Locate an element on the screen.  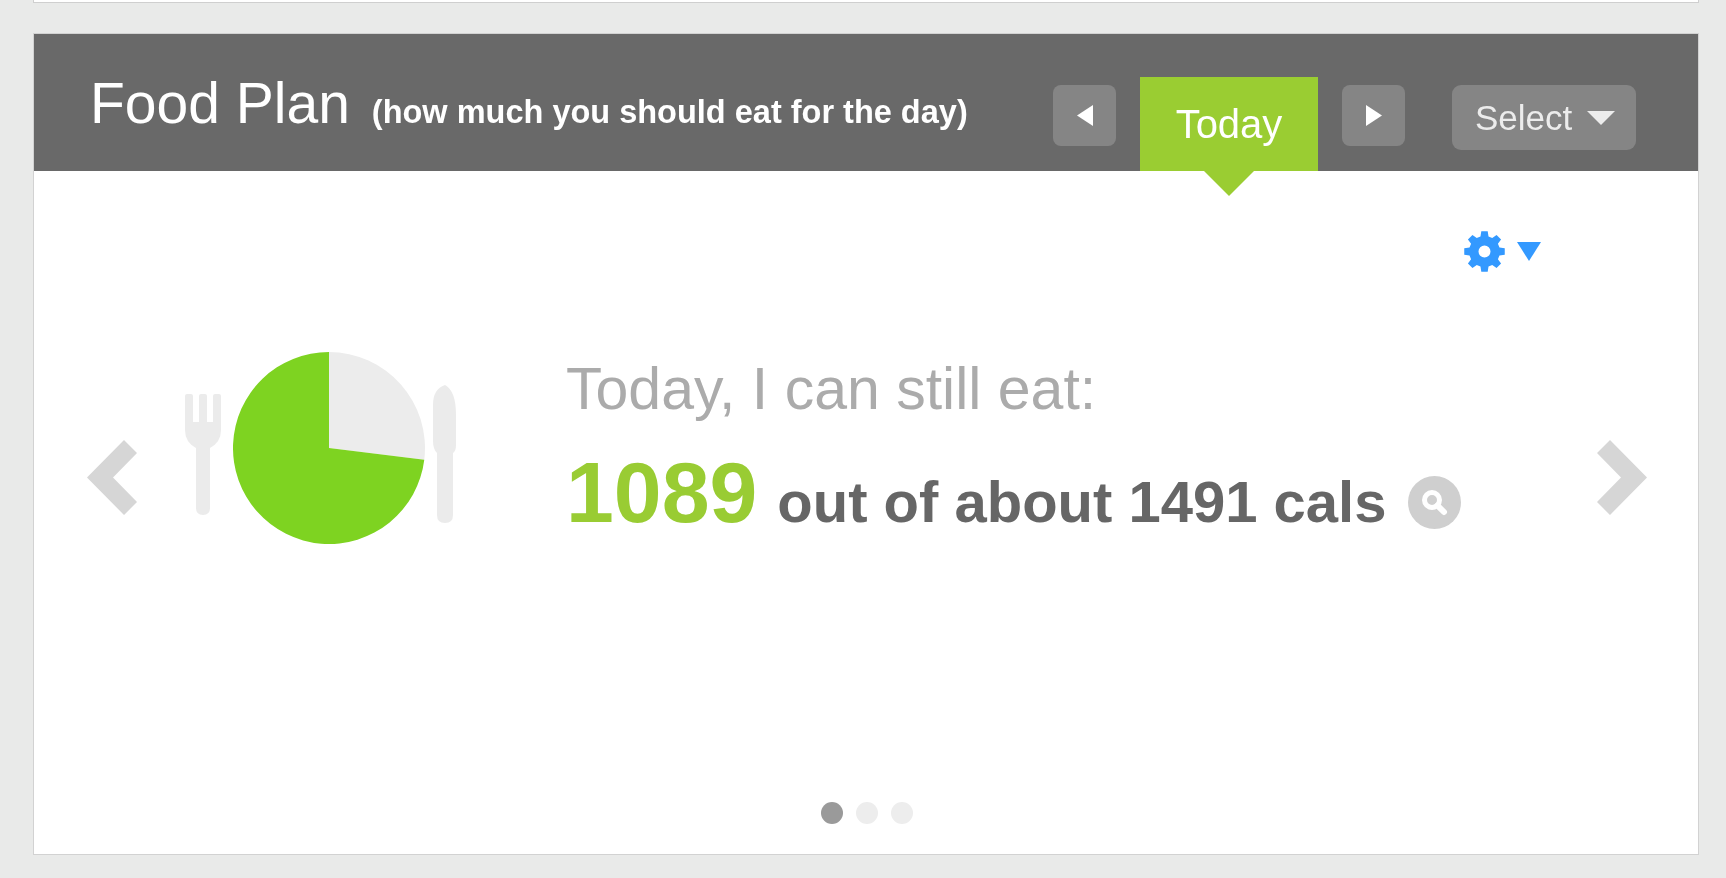
page-dot-icon is located at coordinates (832, 813).